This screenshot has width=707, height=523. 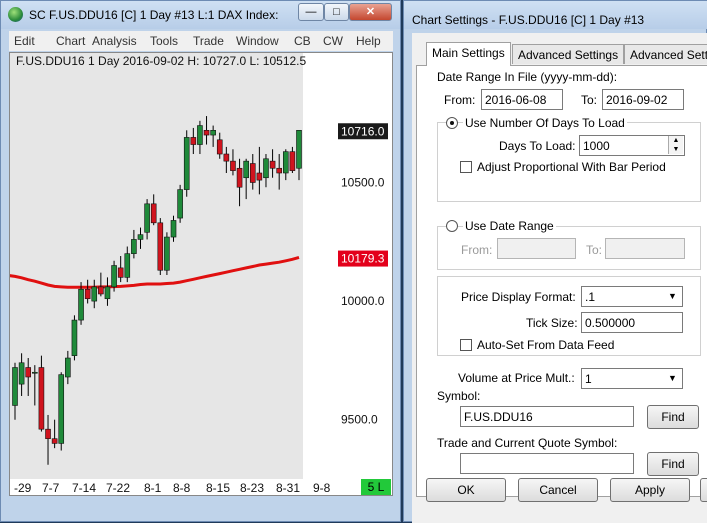 What do you see at coordinates (70, 41) in the screenshot?
I see `menu-chart: Chart` at bounding box center [70, 41].